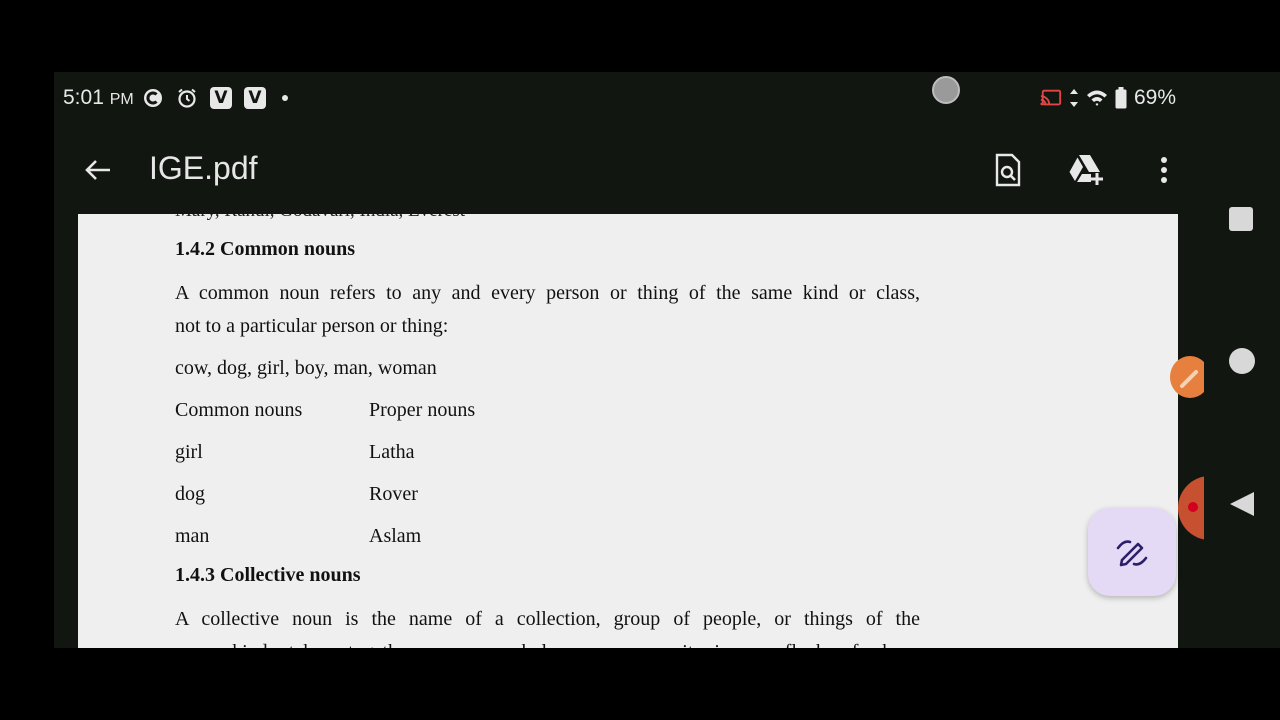 Image resolution: width=1280 pixels, height=720 pixels. I want to click on table-header-proper: Proper nouns, so click(422, 410).